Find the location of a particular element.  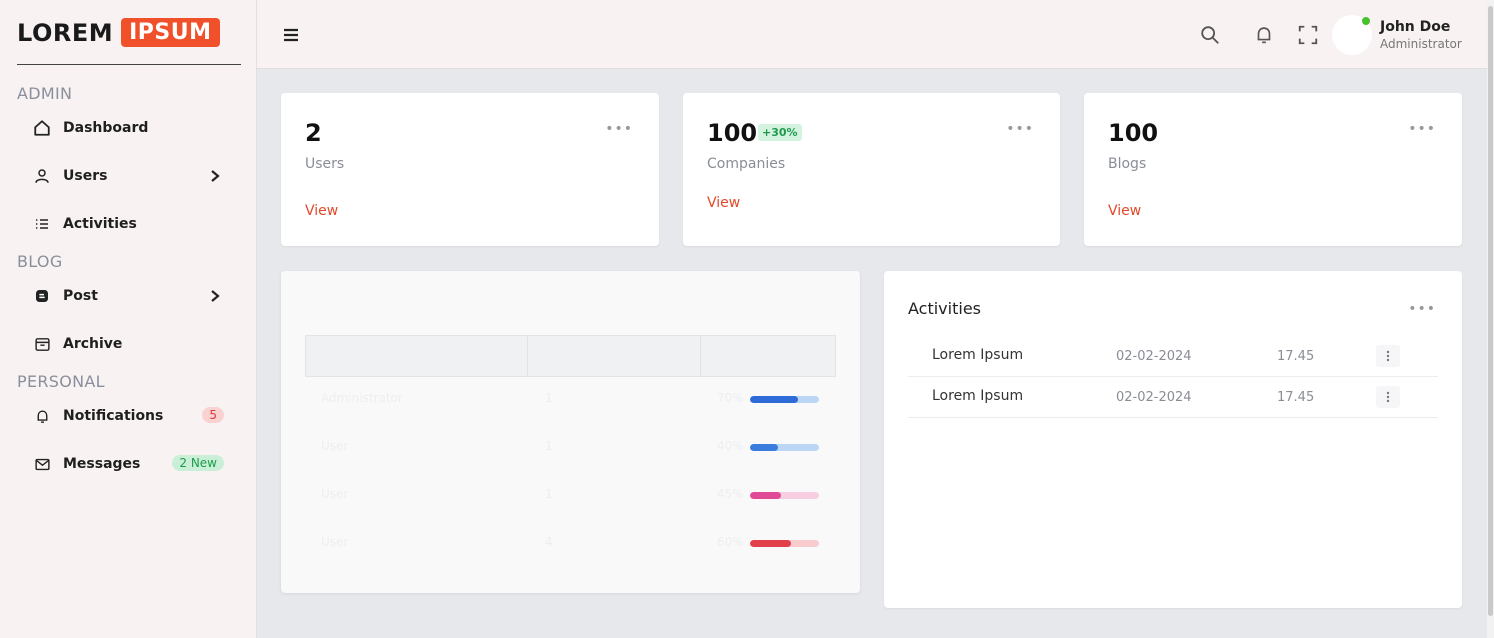

sidebar-item-notifications: Notifications 5 is located at coordinates (129, 416).